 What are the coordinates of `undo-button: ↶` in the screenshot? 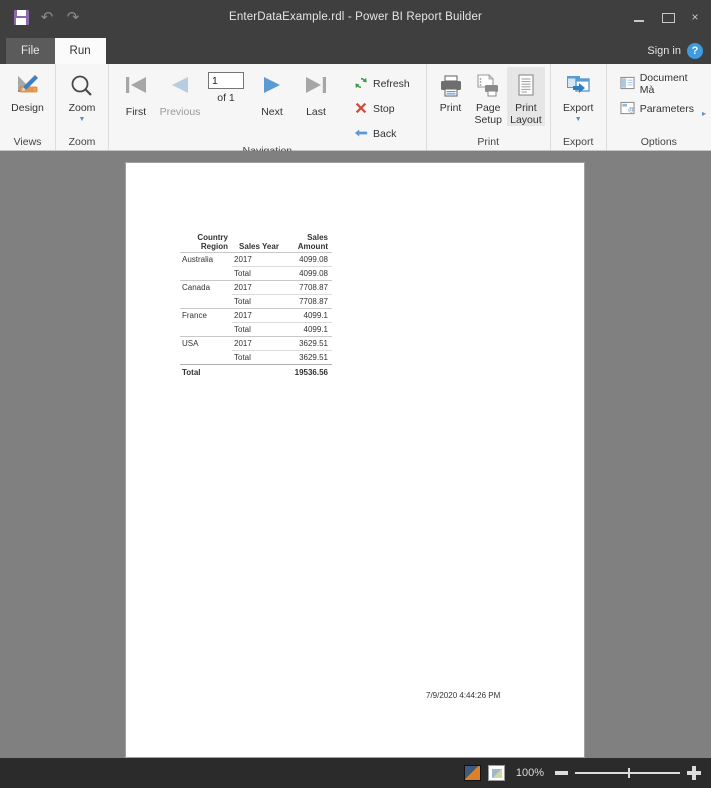 It's located at (47, 17).